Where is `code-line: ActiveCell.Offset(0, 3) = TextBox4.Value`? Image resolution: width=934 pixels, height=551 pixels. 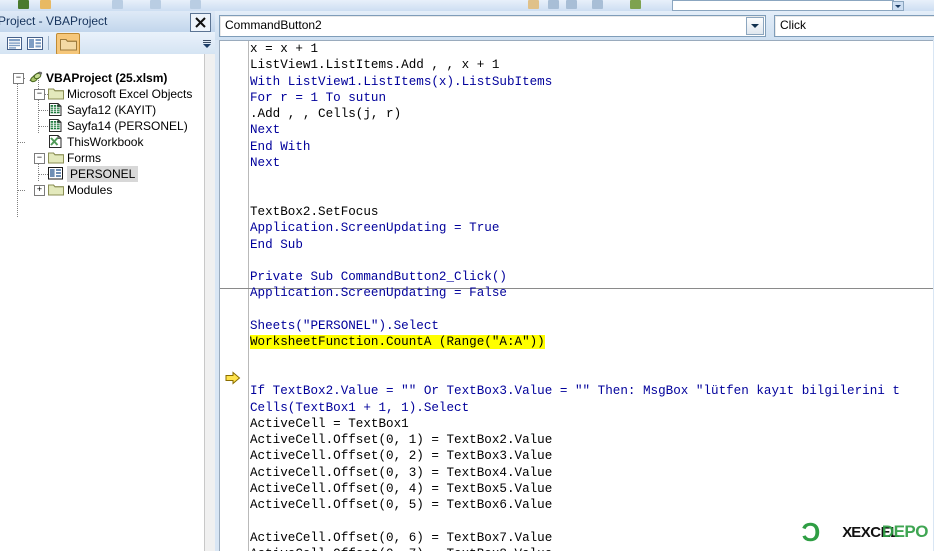
code-line: ActiveCell.Offset(0, 3) = TextBox4.Value is located at coordinates (591, 473).